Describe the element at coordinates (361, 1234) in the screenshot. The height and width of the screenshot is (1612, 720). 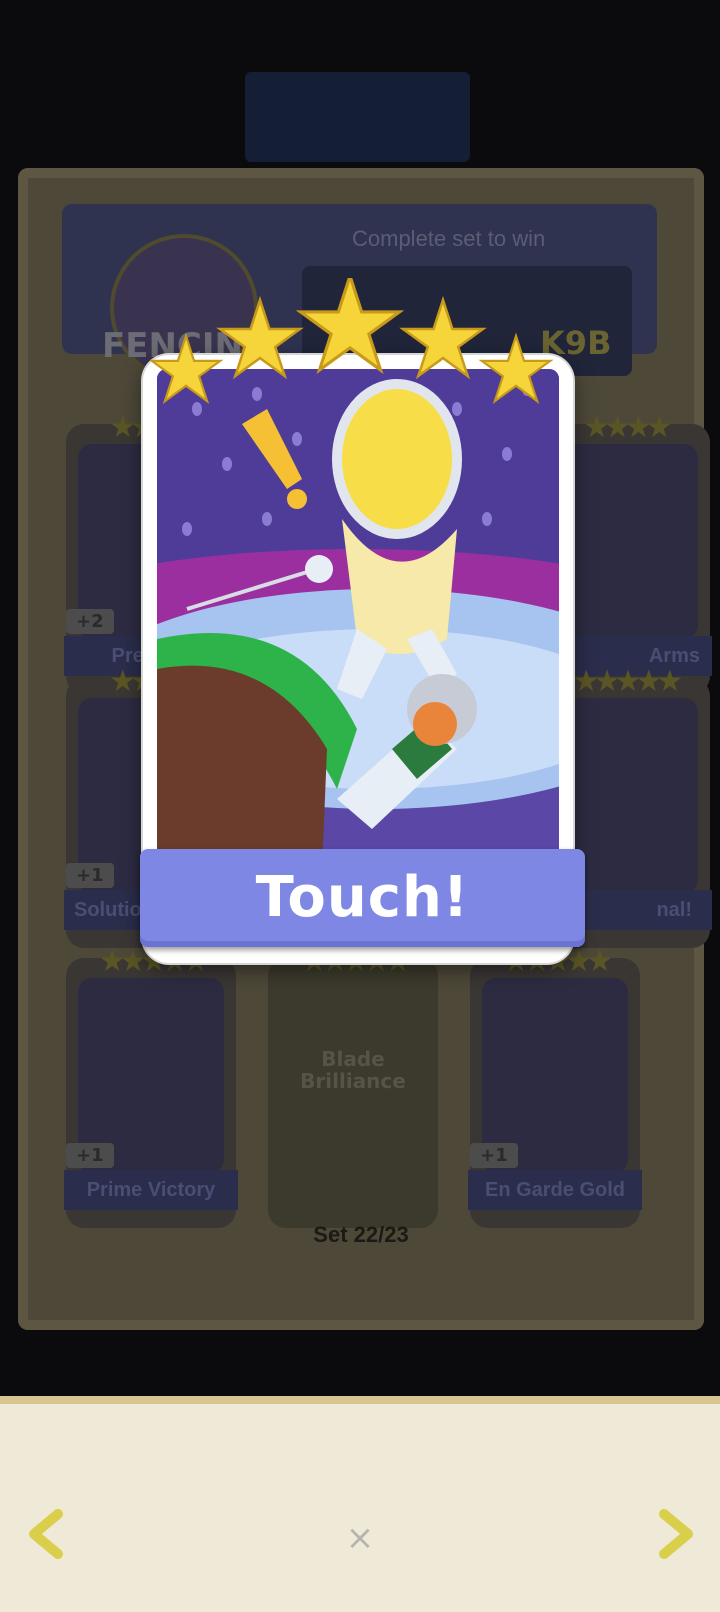
I see `set-progress: Set 22/23` at that location.